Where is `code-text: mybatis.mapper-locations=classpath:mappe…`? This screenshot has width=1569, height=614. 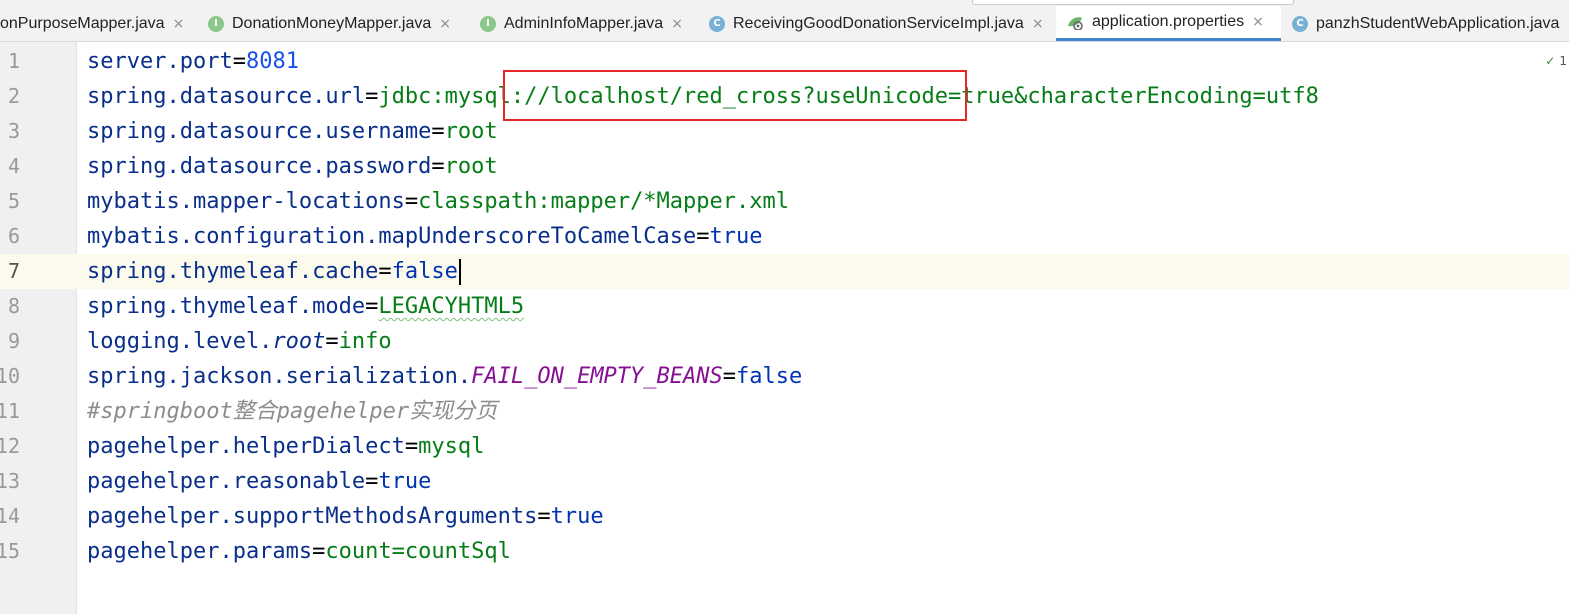 code-text: mybatis.mapper-locations=classpath:mappe… is located at coordinates (438, 201).